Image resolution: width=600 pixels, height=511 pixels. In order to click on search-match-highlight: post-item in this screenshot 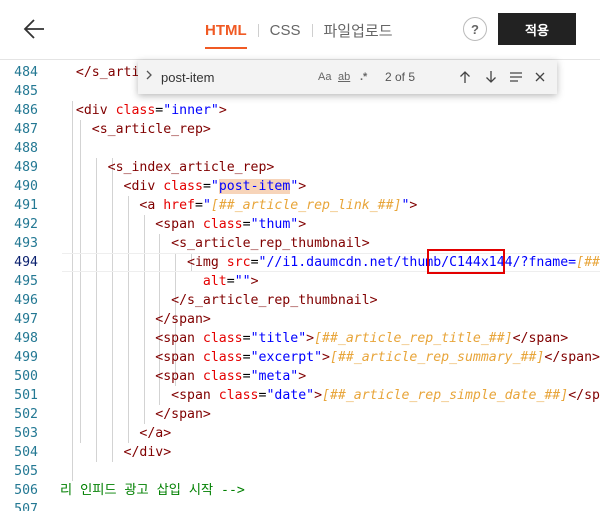, I will do `click(254, 186)`.